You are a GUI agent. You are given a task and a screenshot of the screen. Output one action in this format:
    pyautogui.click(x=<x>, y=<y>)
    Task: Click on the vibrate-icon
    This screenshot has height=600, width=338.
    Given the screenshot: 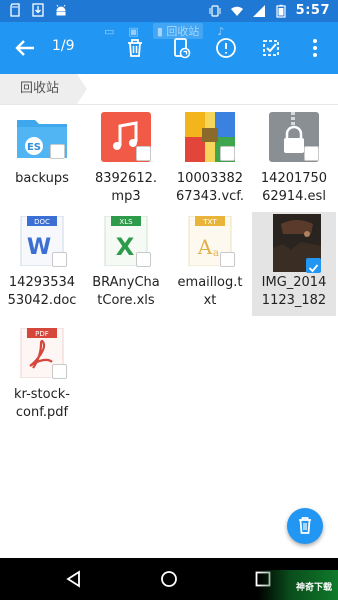 What is the action you would take?
    pyautogui.click(x=215, y=10)
    